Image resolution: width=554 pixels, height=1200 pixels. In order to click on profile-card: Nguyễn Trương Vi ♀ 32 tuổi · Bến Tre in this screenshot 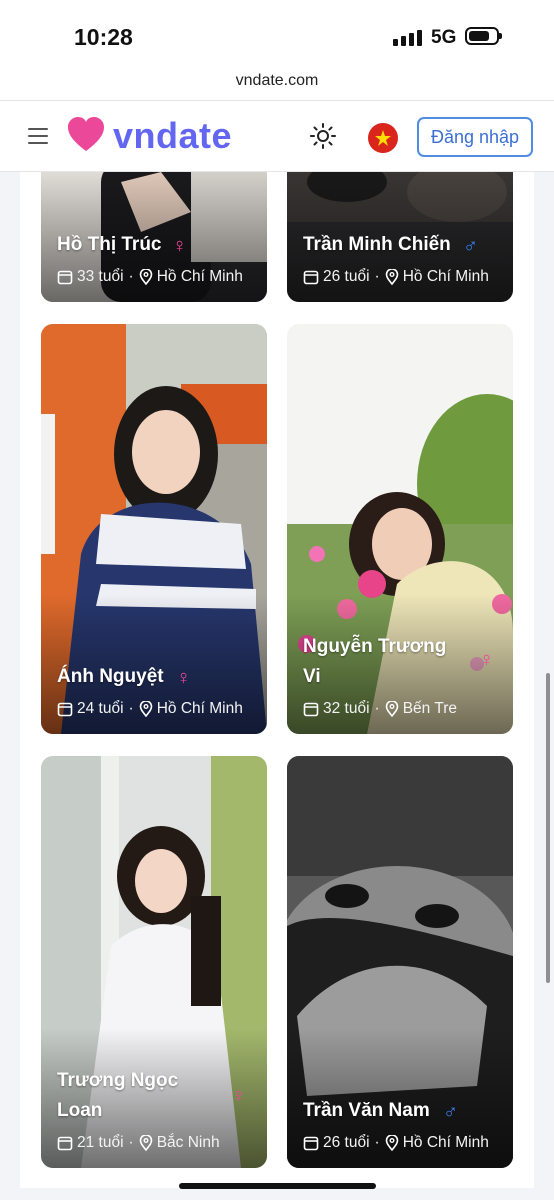, I will do `click(400, 529)`.